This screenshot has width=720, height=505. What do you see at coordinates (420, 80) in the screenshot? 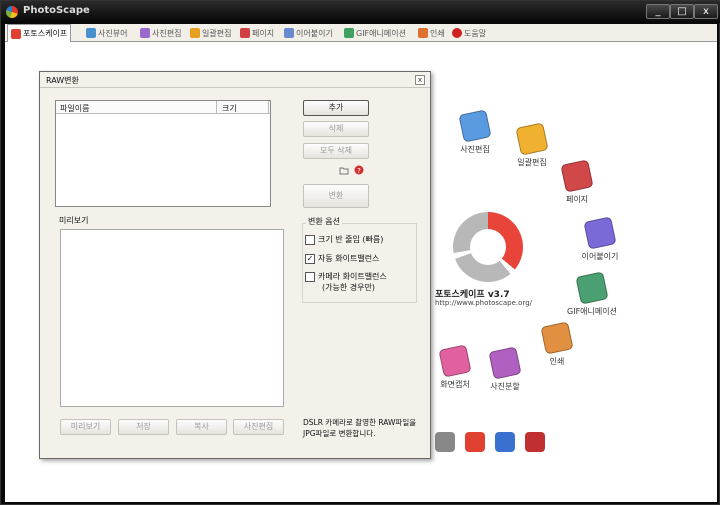
I see `dialog-close-button: x` at bounding box center [420, 80].